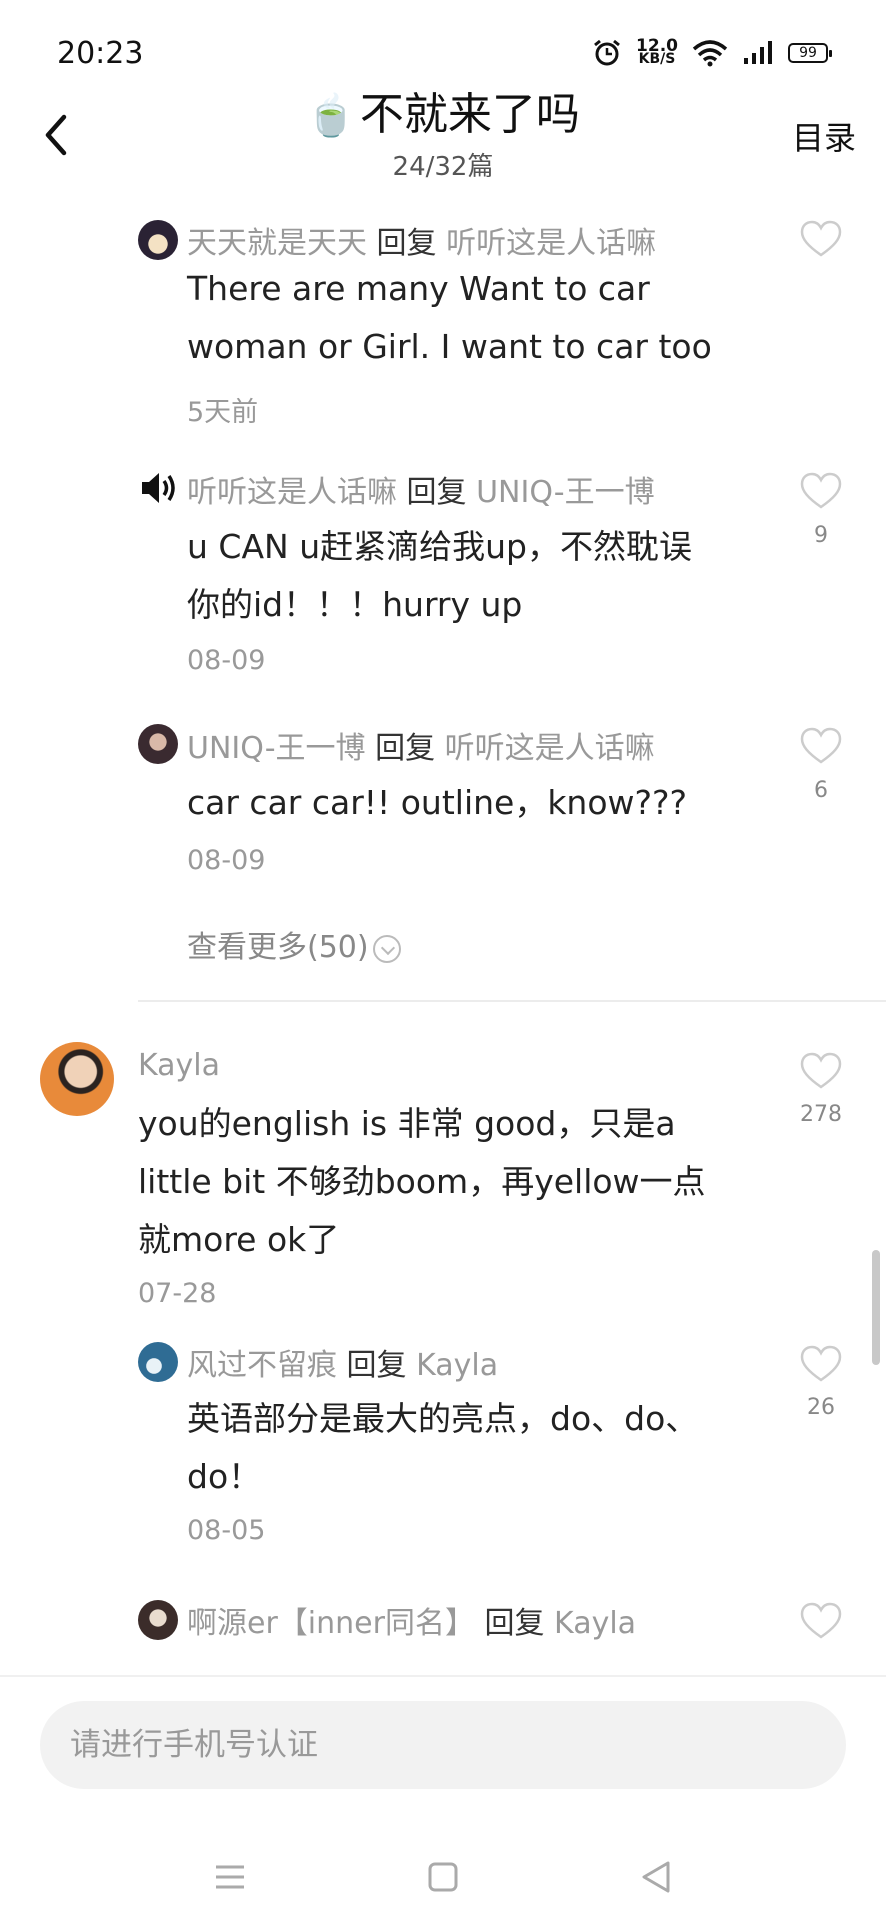 This screenshot has height=1920, width=886. I want to click on net-speed-unit: KB/S, so click(657, 59).